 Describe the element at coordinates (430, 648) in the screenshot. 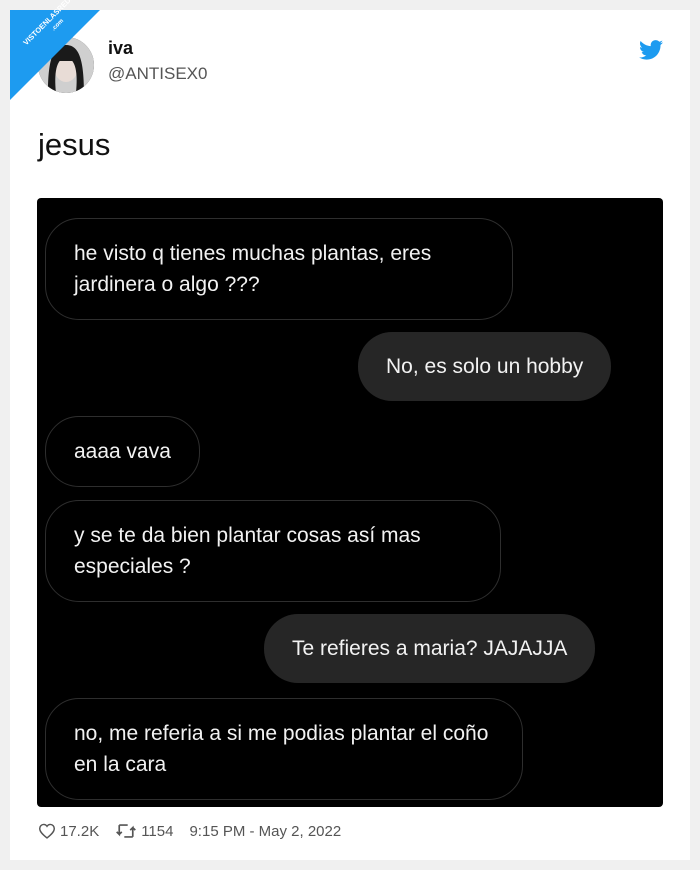

I see `message-sent-2: Te refieres a maria? JAJAJJA` at that location.